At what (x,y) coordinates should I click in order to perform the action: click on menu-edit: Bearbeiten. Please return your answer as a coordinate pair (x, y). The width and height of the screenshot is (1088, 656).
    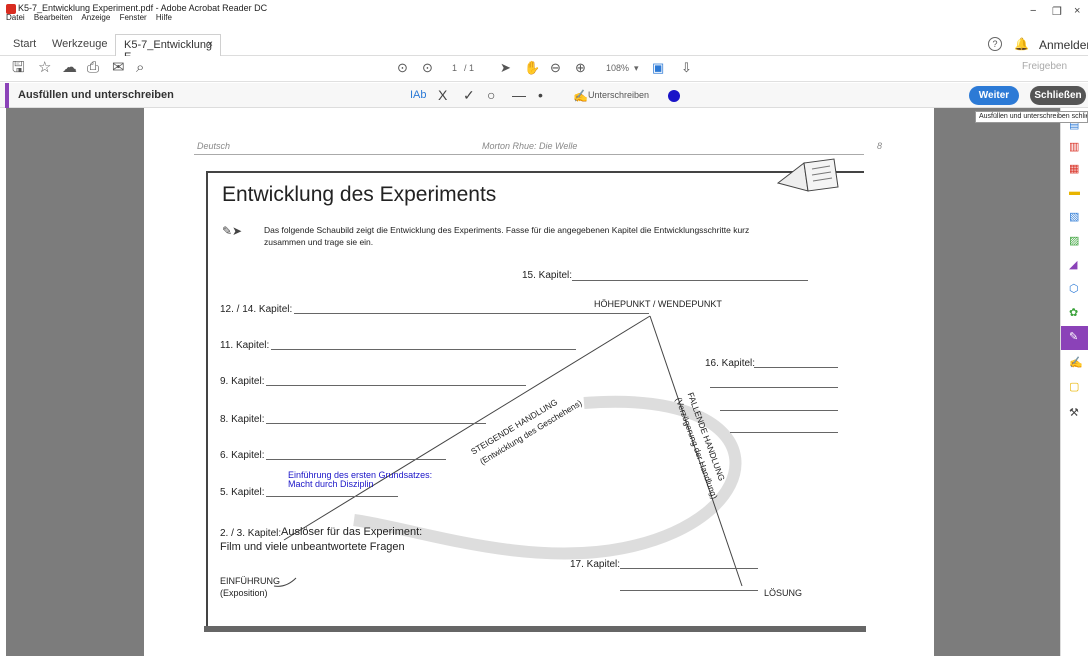
    Looking at the image, I should click on (53, 17).